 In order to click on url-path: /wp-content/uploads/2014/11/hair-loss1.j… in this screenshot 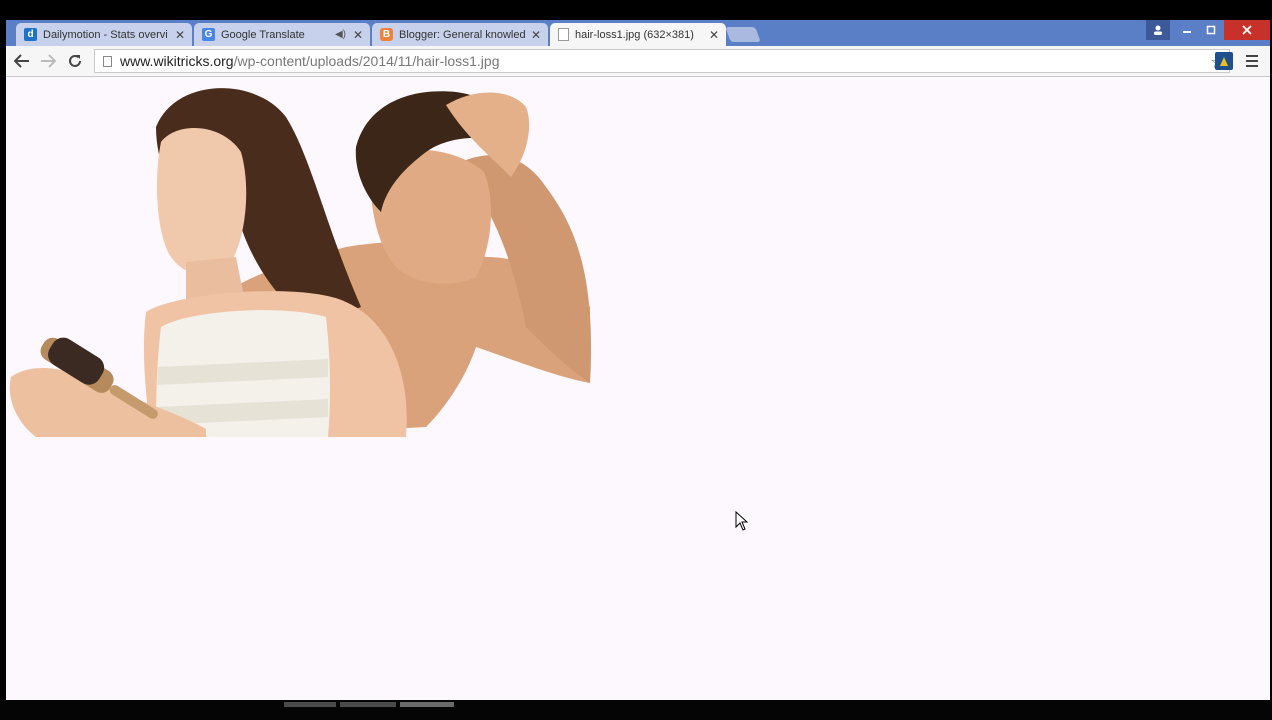, I will do `click(366, 61)`.